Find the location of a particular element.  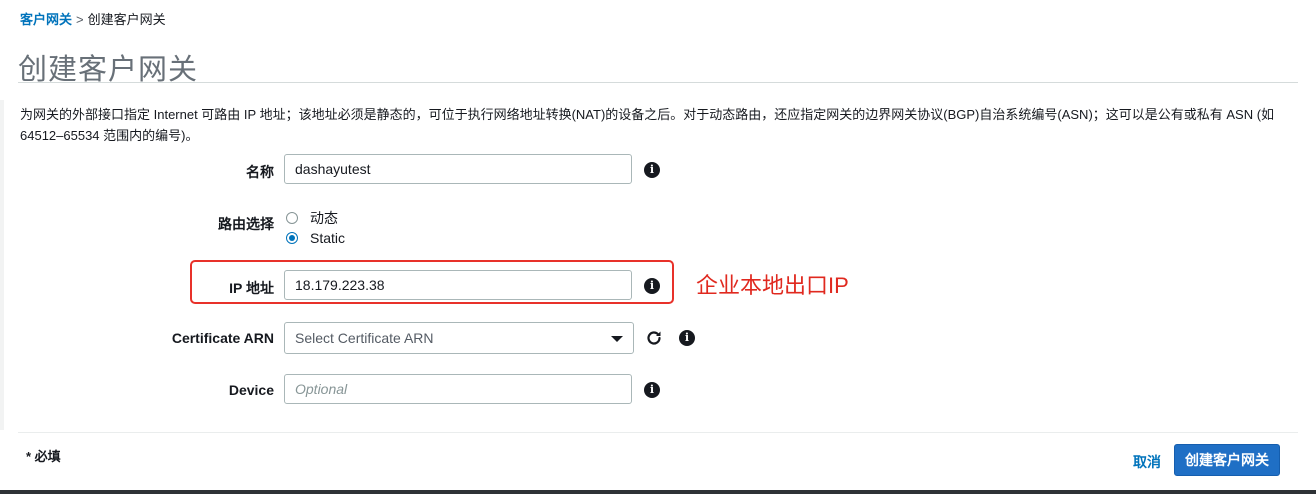

routing-option-static: Static is located at coordinates (315, 238).